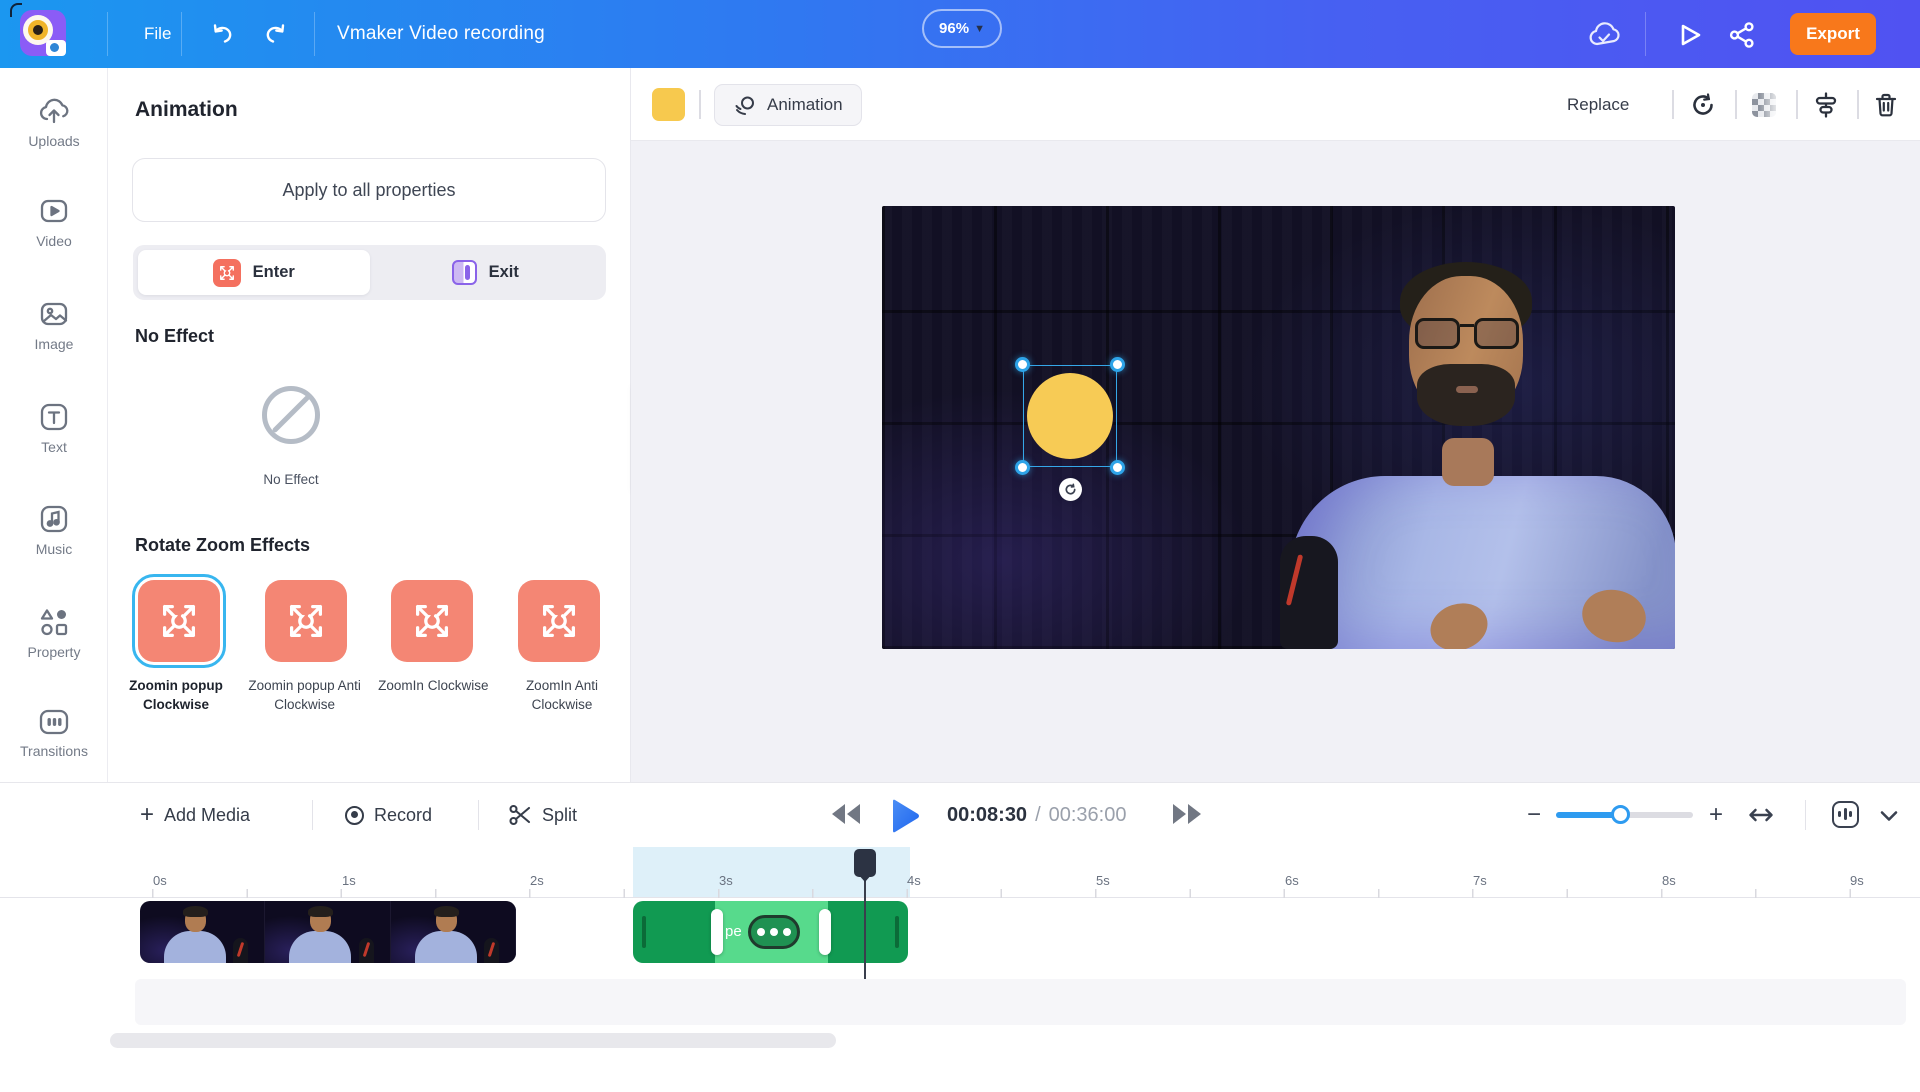 The height and width of the screenshot is (1092, 1920). I want to click on effect-tiles-row, so click(369, 621).